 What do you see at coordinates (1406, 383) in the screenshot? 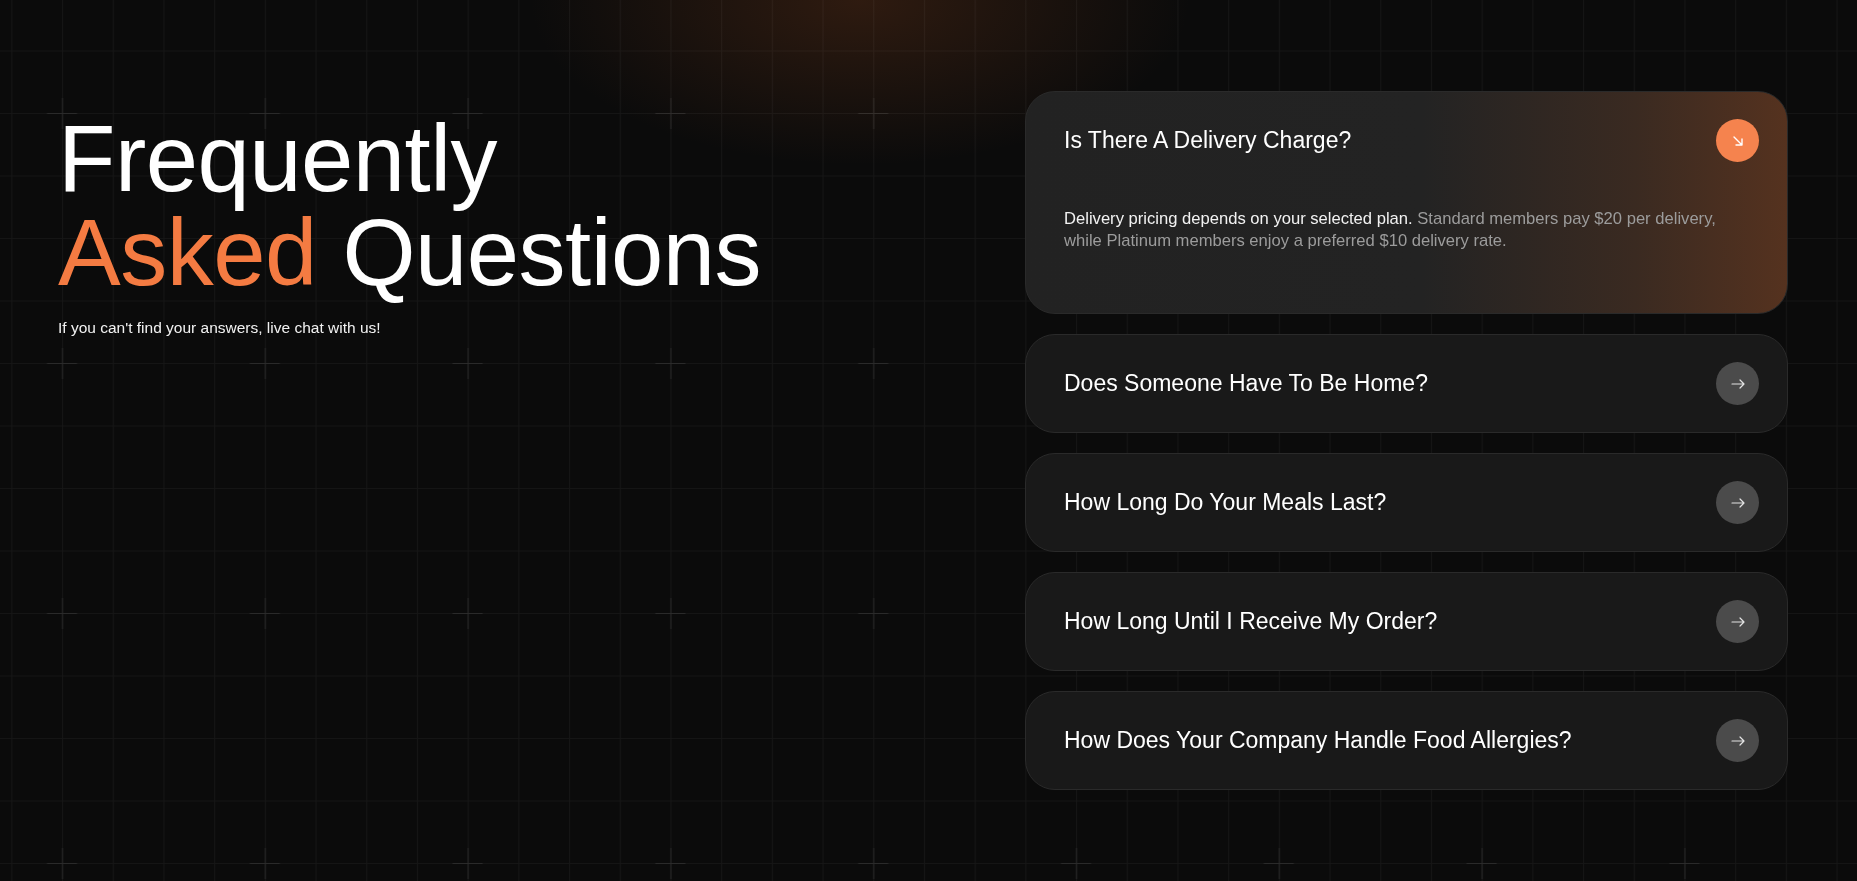
I see `faq-question-button: Does Someone Have To Be Home?` at bounding box center [1406, 383].